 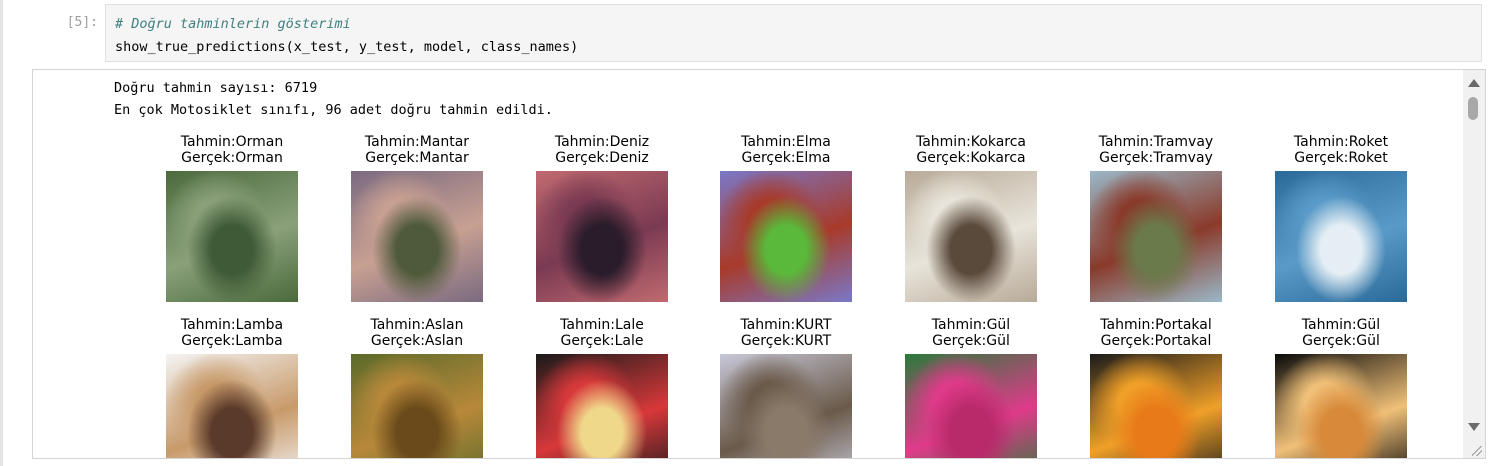 I want to click on predicted-label: Tahmin:KURT, so click(x=786, y=325).